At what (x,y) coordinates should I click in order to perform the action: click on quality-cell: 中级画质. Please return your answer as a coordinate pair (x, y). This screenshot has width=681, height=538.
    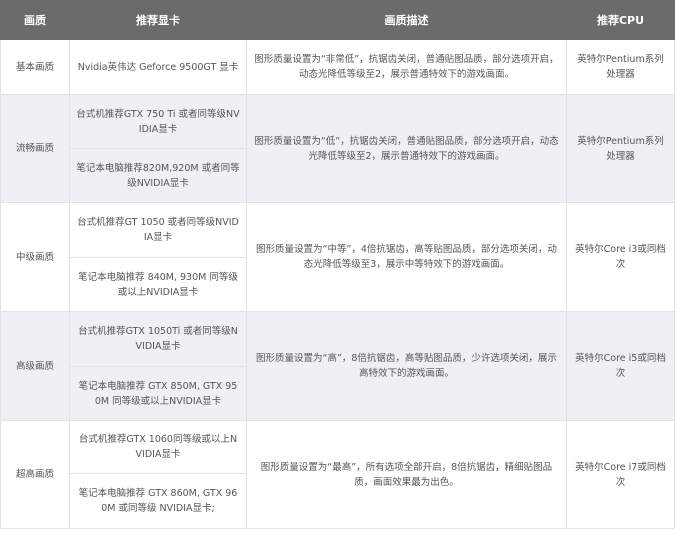
    Looking at the image, I should click on (35, 257).